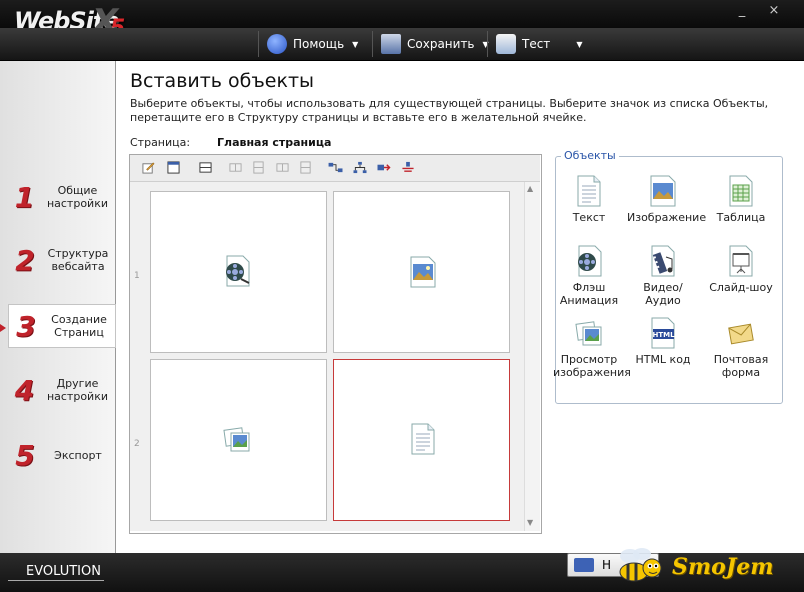 This screenshot has width=804, height=592. What do you see at coordinates (173, 167) in the screenshot?
I see `cell-properties-icon` at bounding box center [173, 167].